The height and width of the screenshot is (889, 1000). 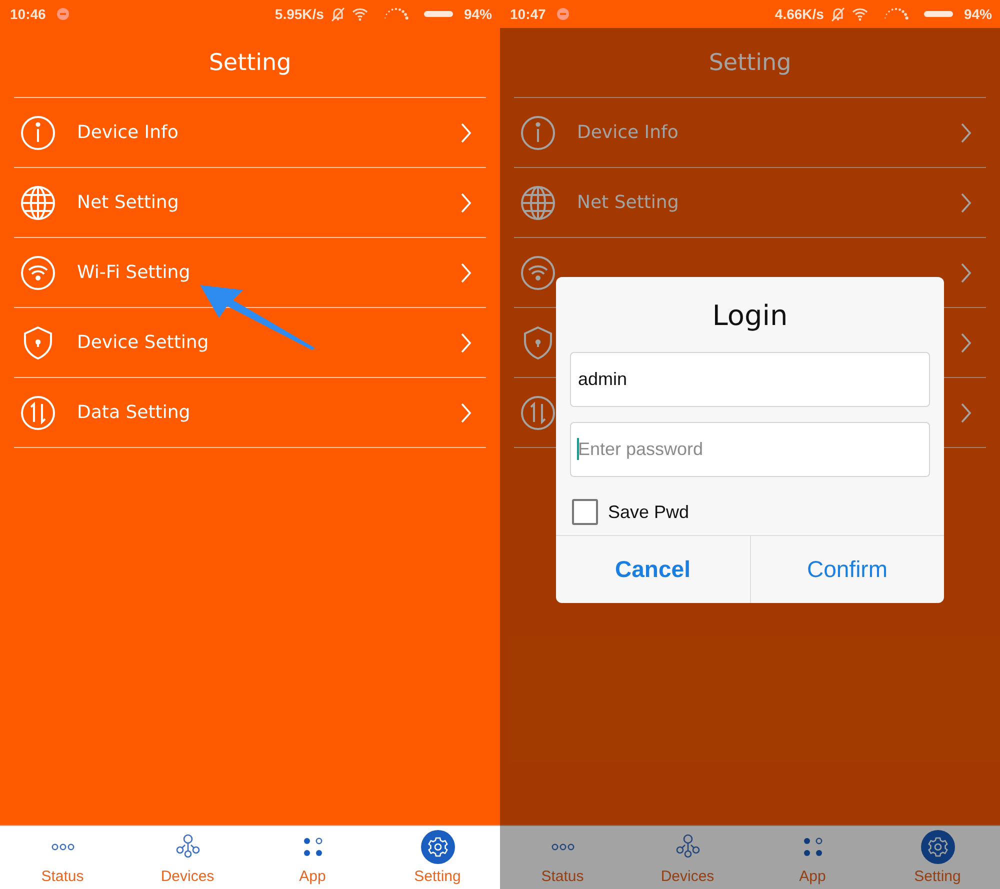 I want to click on password-field: Enter password, so click(x=750, y=449).